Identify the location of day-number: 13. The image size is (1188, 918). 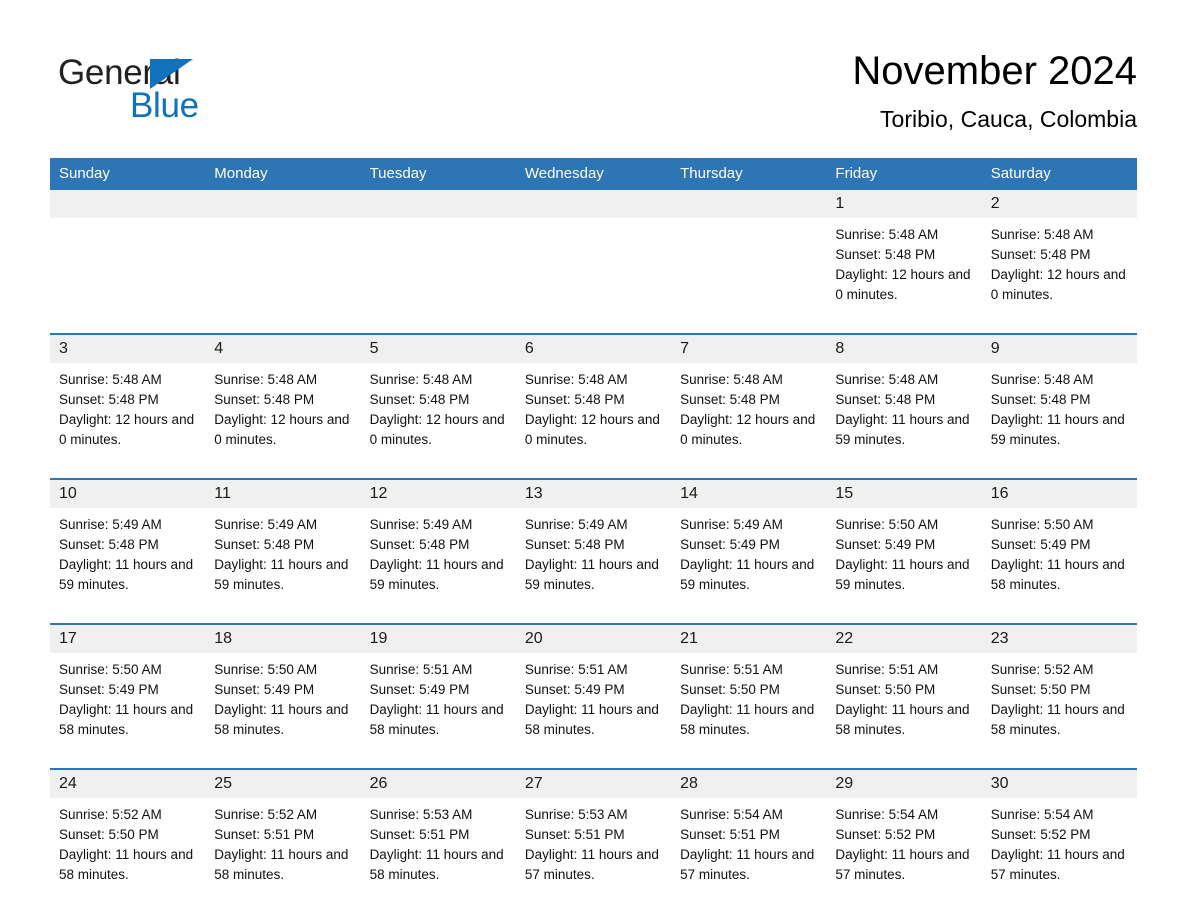
(593, 493).